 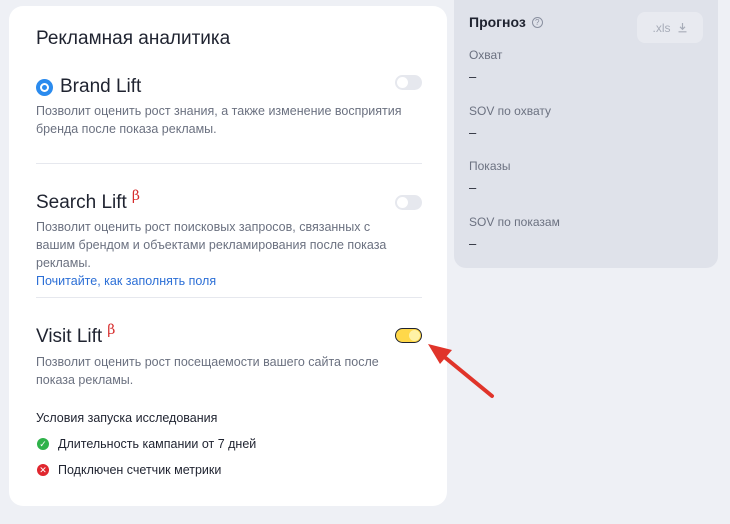 What do you see at coordinates (461, 371) in the screenshot?
I see `annotation-arrow-icon` at bounding box center [461, 371].